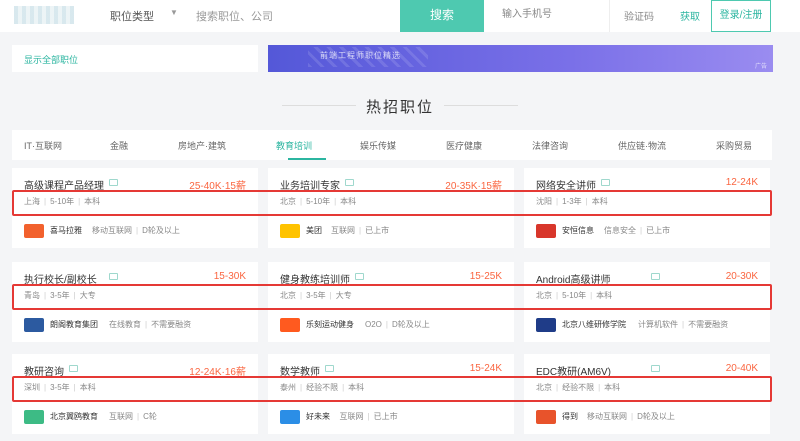 The height and width of the screenshot is (441, 800). I want to click on tab-it-internet: IT·互联网, so click(43, 145).